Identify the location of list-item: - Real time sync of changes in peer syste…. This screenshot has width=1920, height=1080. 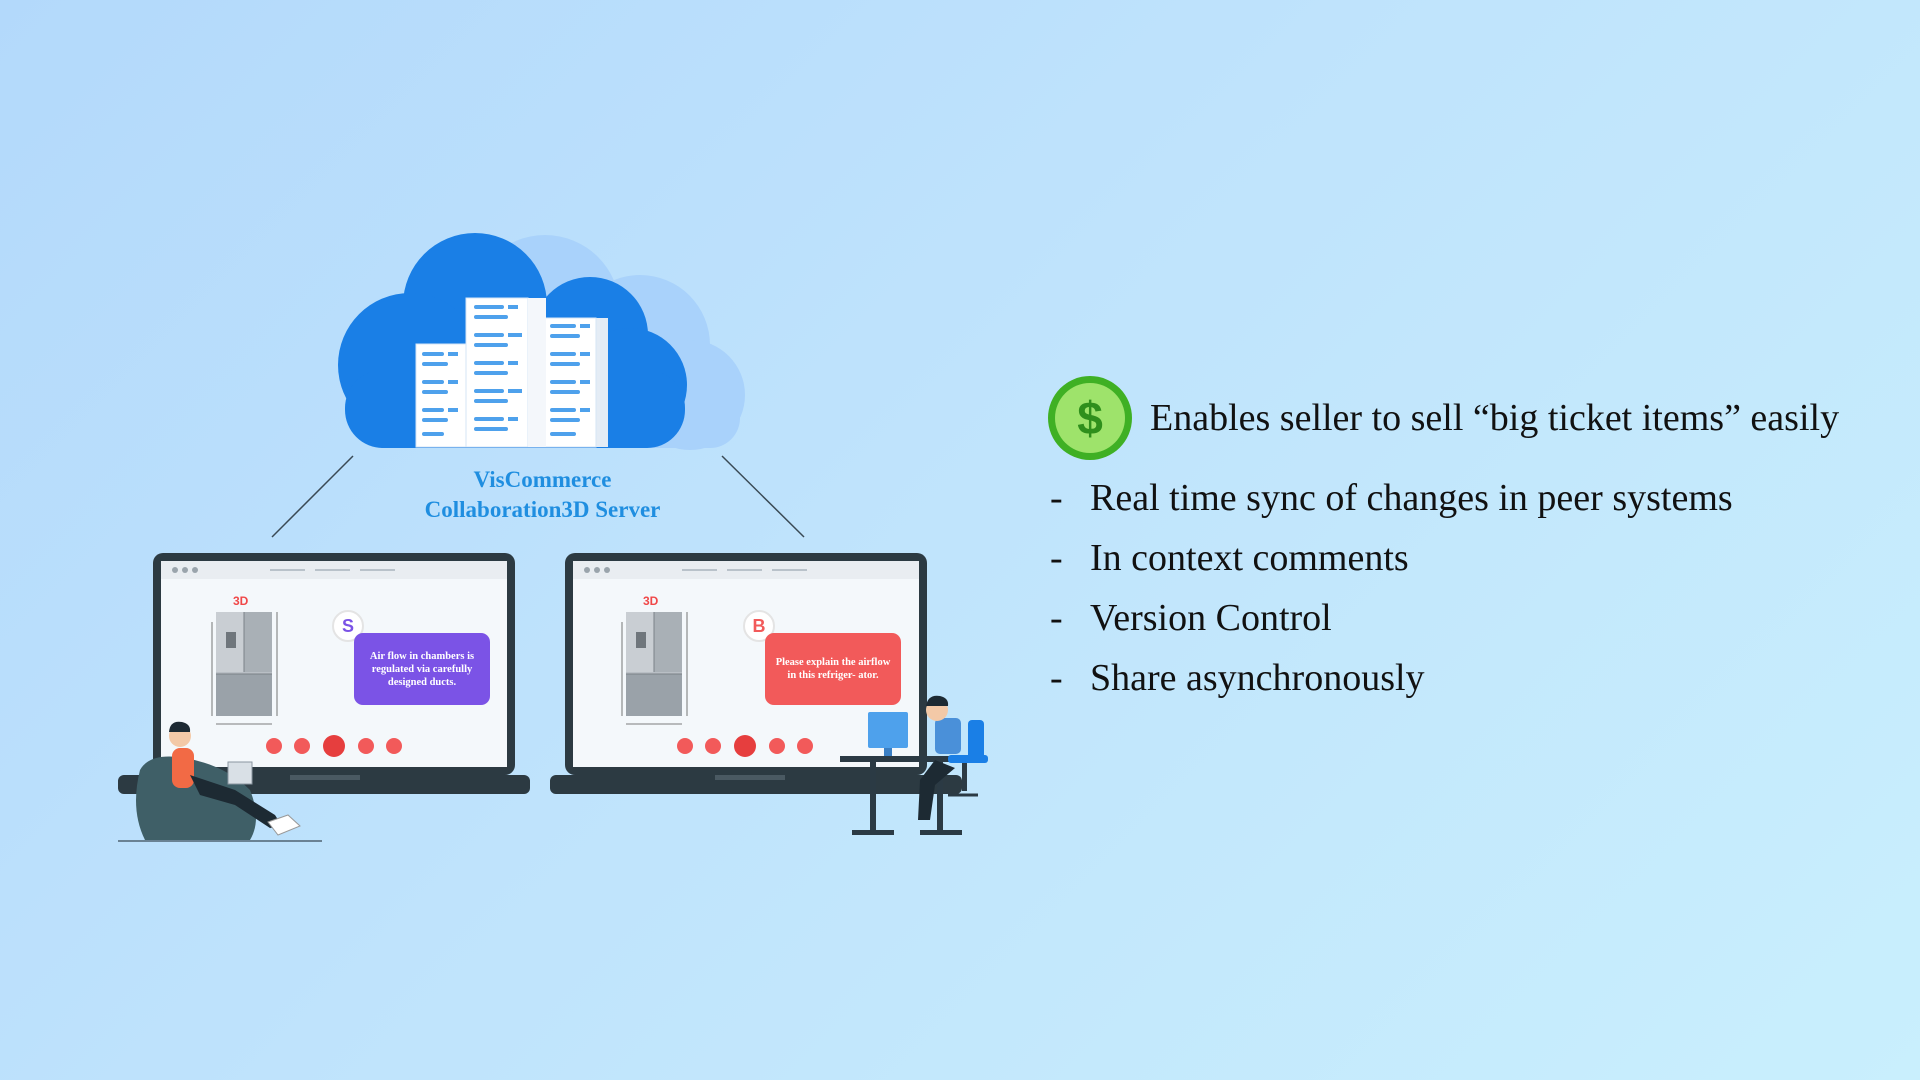
(1391, 498).